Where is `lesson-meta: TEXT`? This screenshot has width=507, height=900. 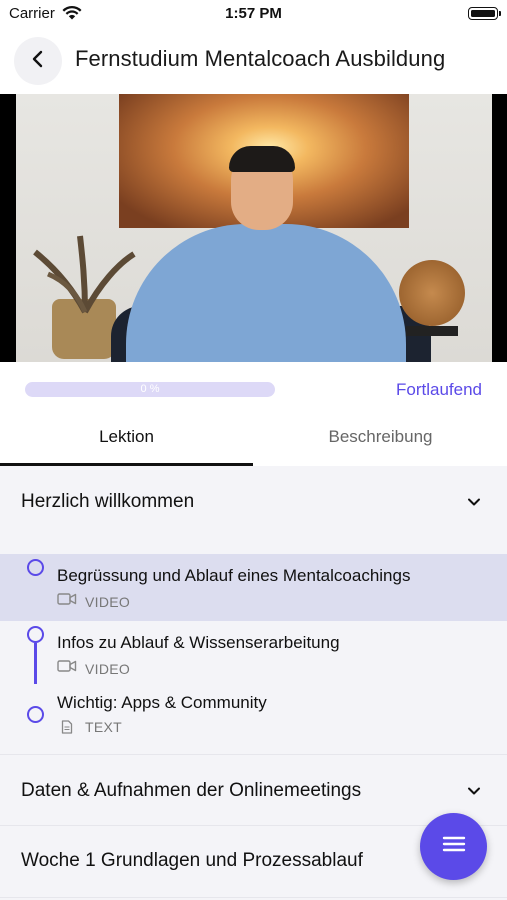
lesson-meta: TEXT is located at coordinates (89, 727).